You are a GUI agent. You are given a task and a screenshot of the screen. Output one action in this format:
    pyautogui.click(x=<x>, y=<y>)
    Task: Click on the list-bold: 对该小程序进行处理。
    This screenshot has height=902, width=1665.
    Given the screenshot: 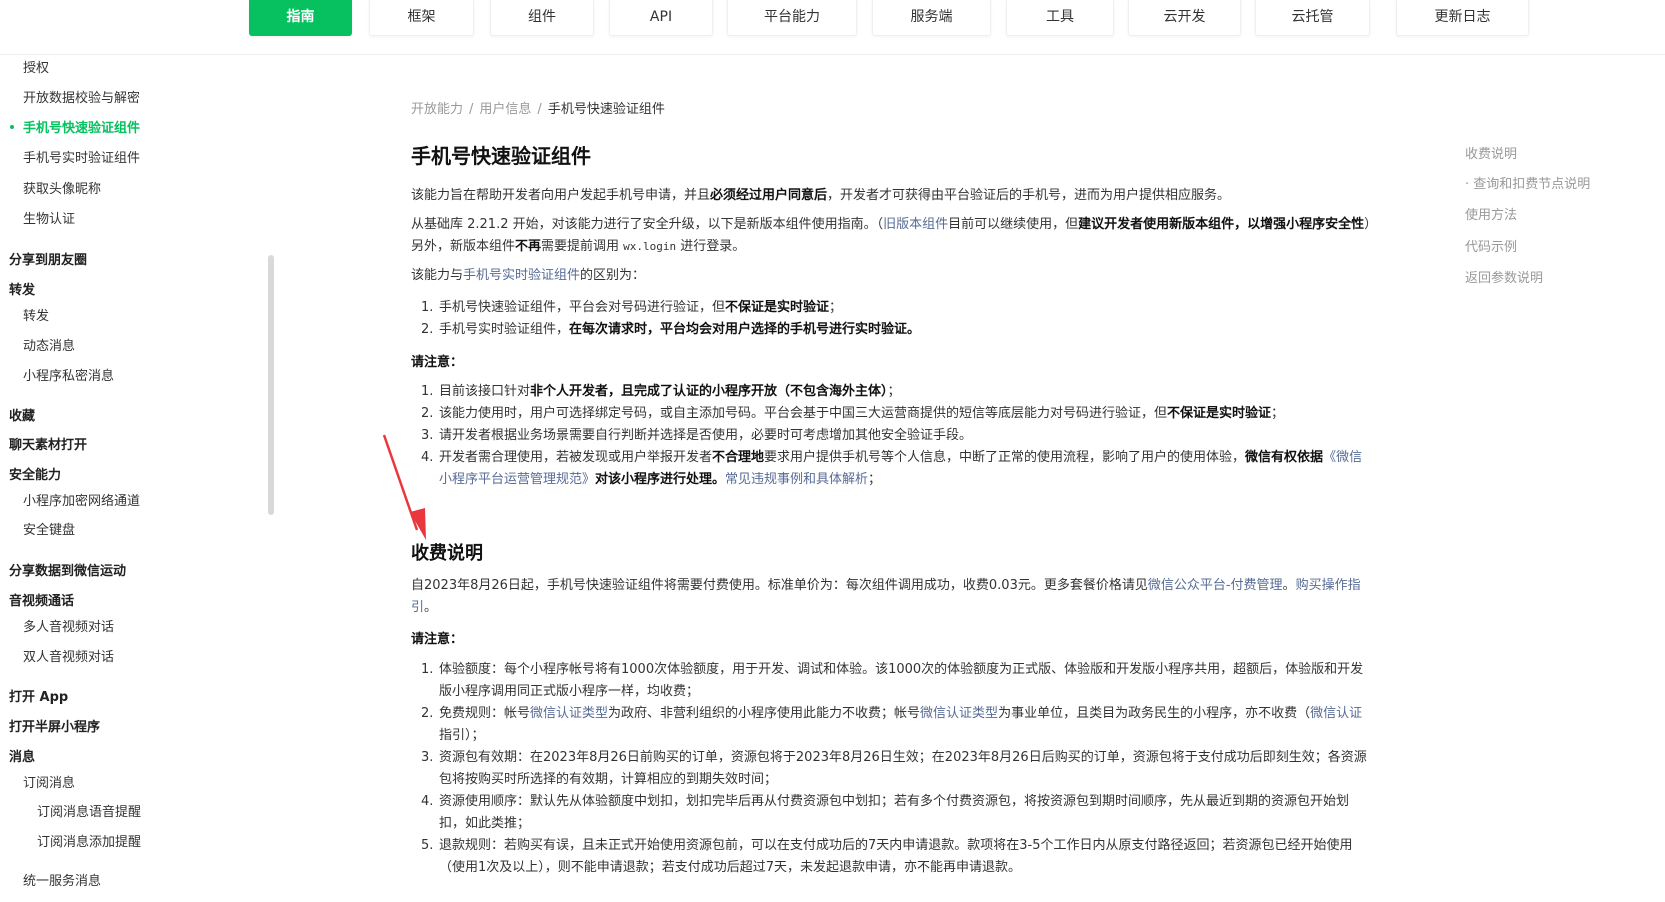 What is the action you would take?
    pyautogui.click(x=660, y=479)
    